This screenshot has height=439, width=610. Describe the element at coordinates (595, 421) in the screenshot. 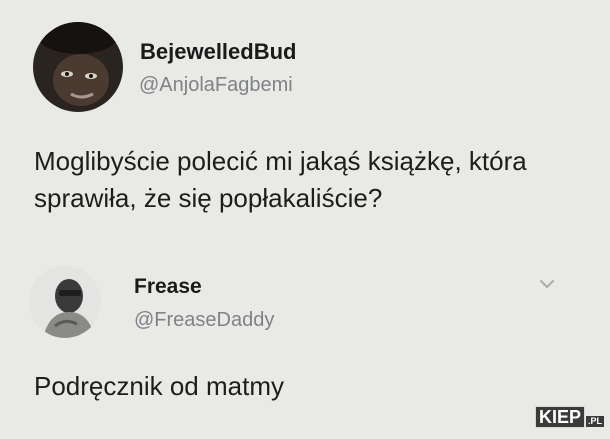

I see `watermark-suffix: .PL` at that location.